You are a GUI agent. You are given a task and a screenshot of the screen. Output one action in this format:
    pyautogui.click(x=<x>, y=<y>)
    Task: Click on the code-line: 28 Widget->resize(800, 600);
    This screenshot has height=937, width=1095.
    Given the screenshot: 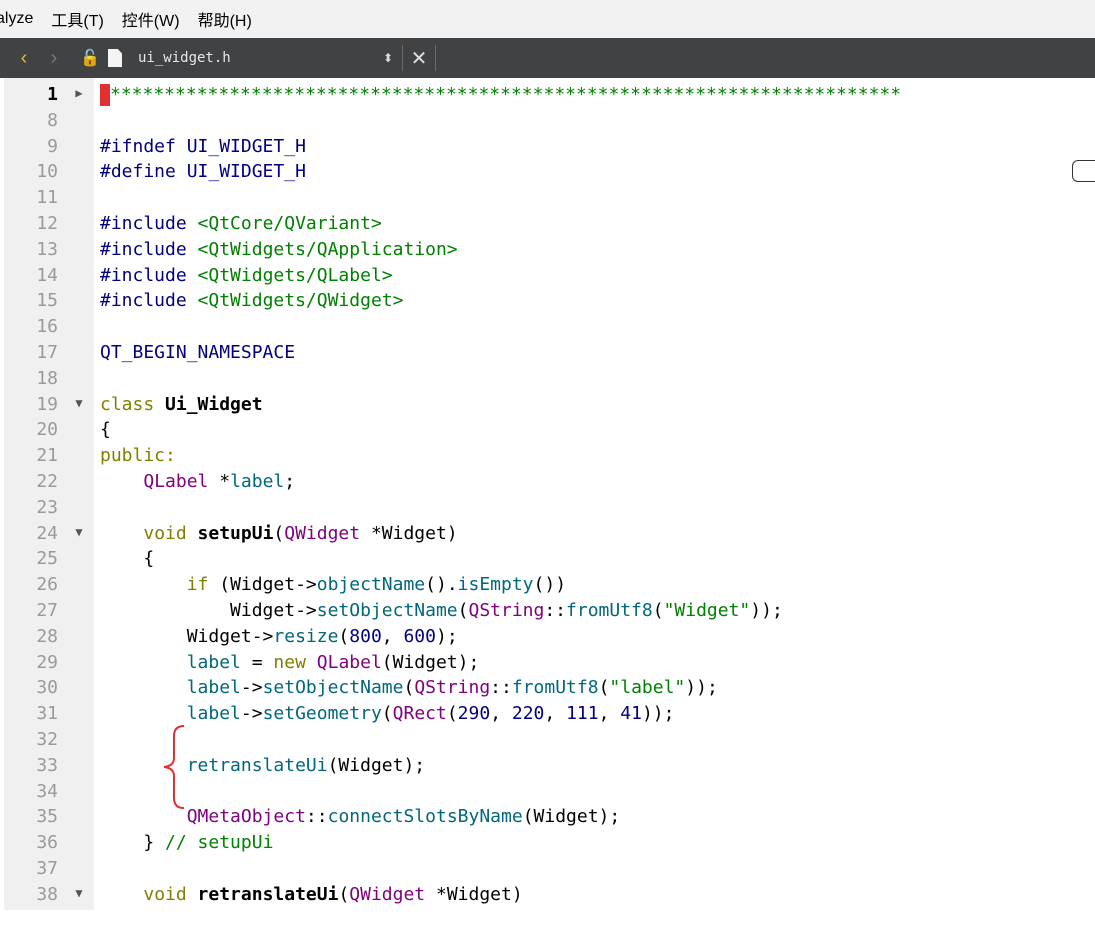 What is the action you would take?
    pyautogui.click(x=547, y=639)
    